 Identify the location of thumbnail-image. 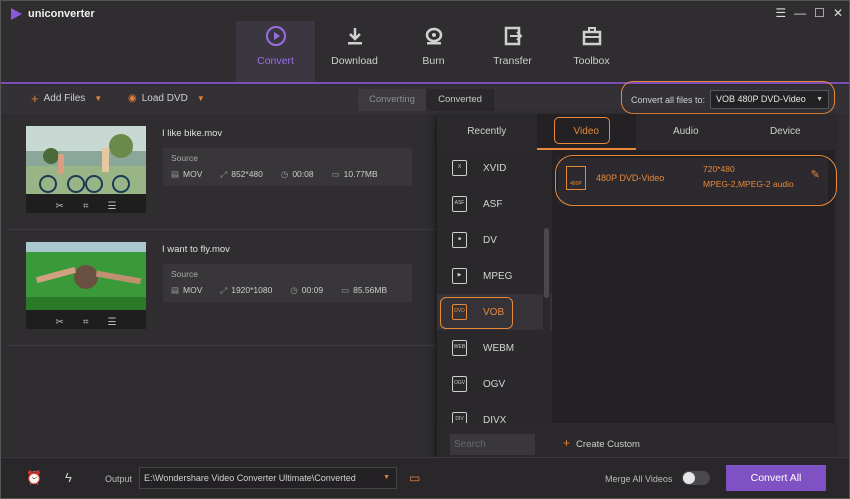
(86, 160).